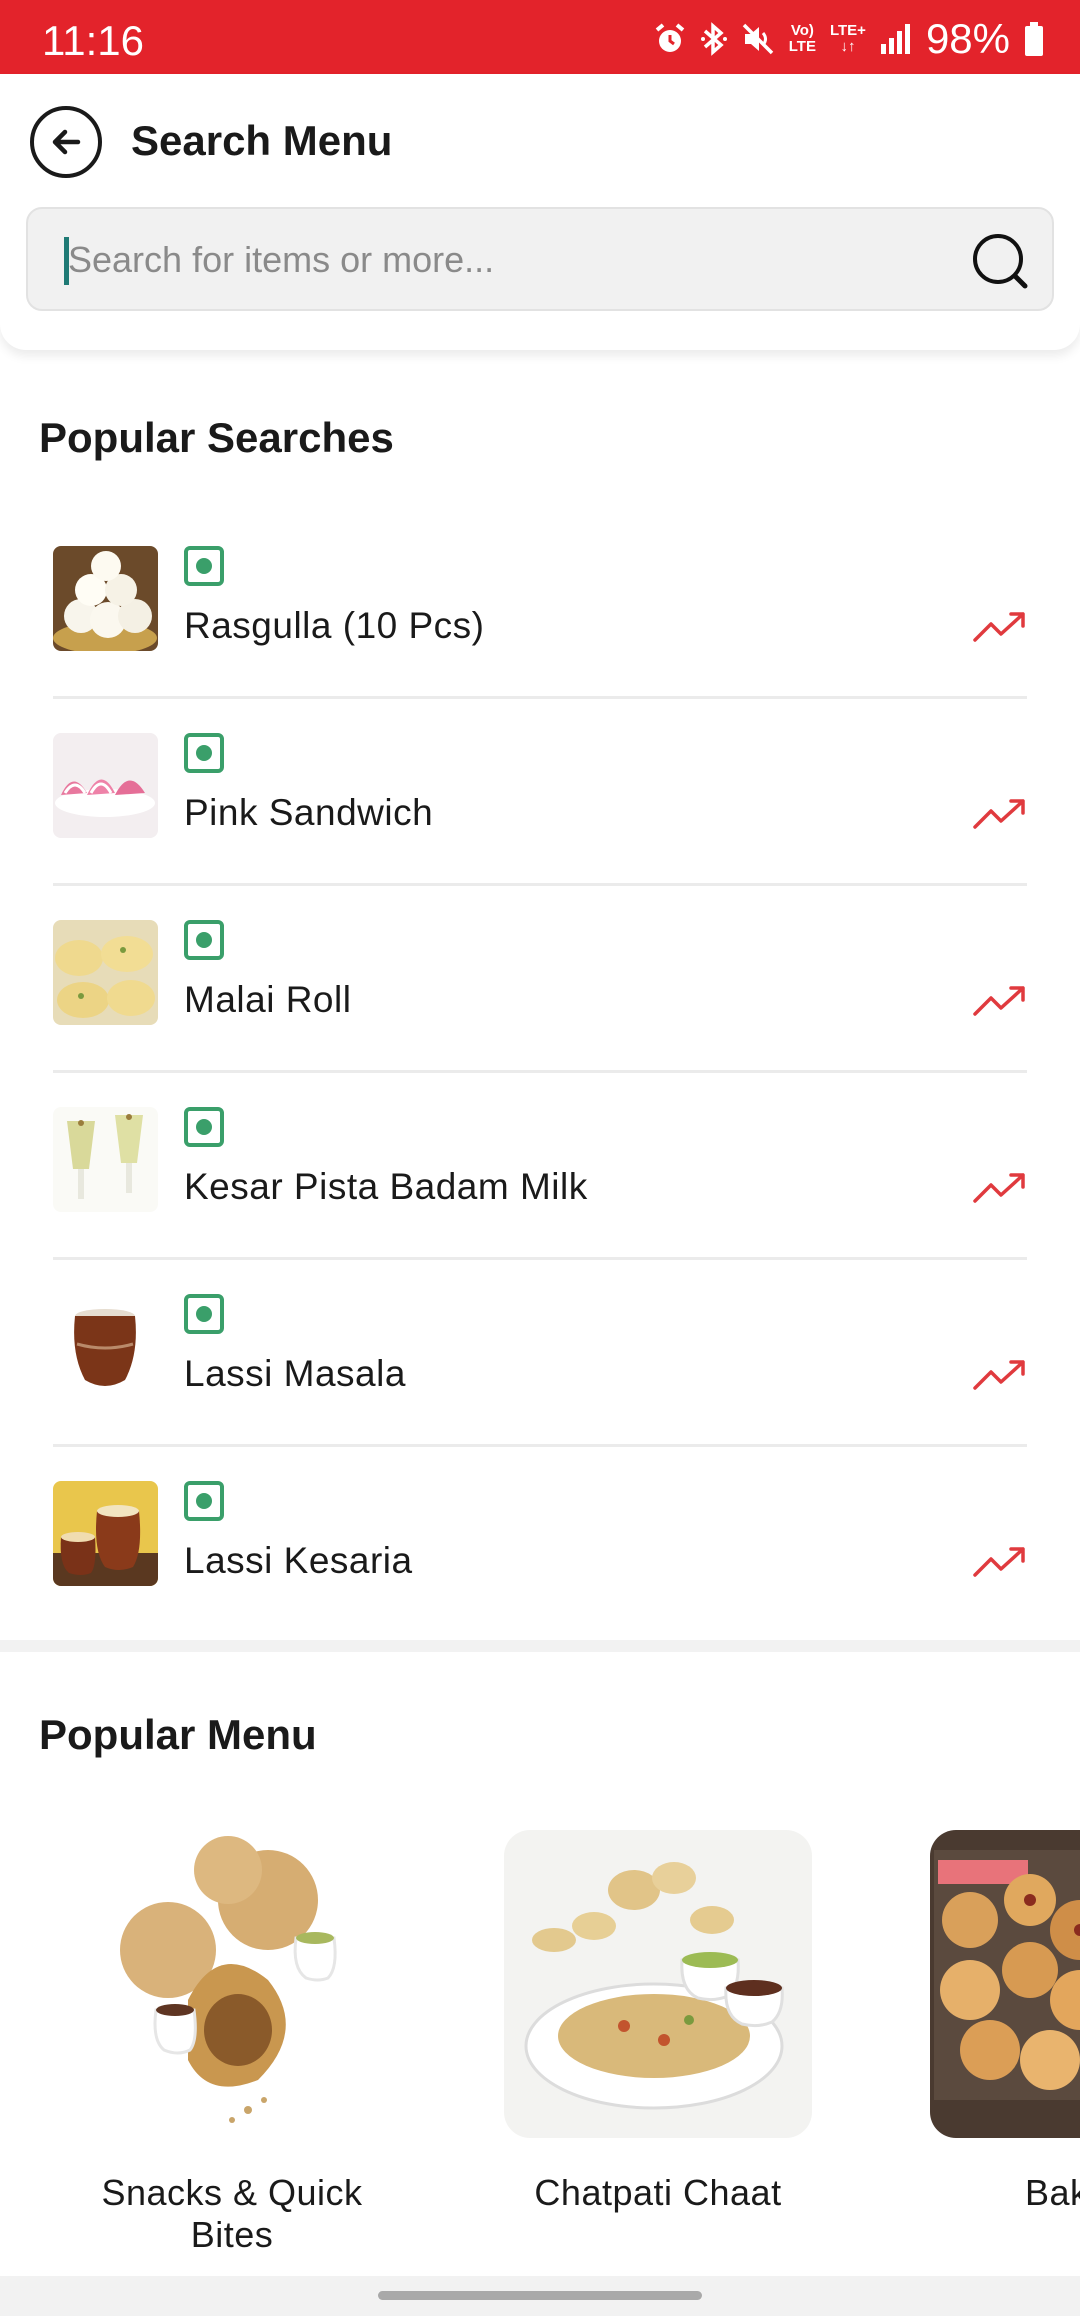 The width and height of the screenshot is (1080, 2316). Describe the element at coordinates (105, 972) in the screenshot. I see `malai-roll-image` at that location.